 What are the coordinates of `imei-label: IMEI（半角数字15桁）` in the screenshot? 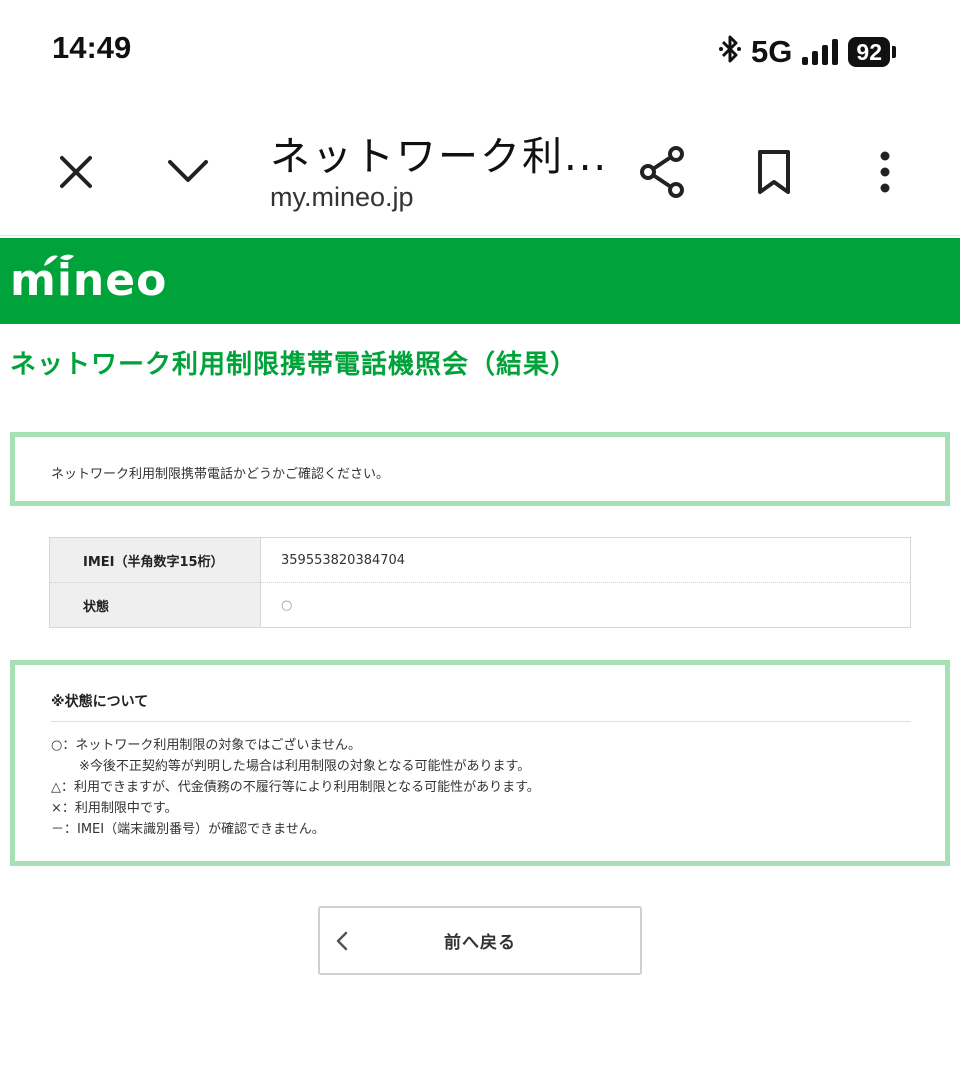 It's located at (155, 560).